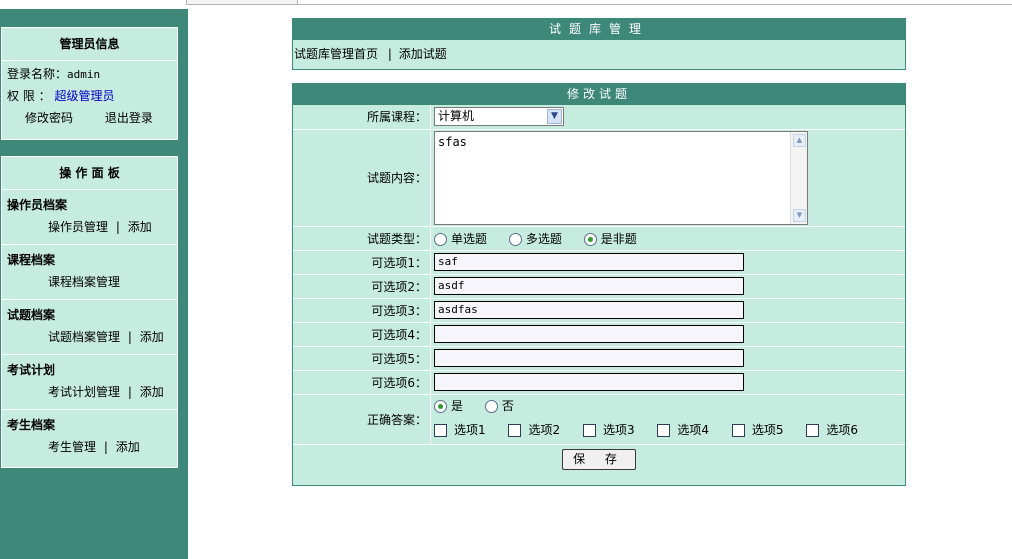 The image size is (1012, 559). I want to click on answer-yes-option: 是, so click(448, 406).